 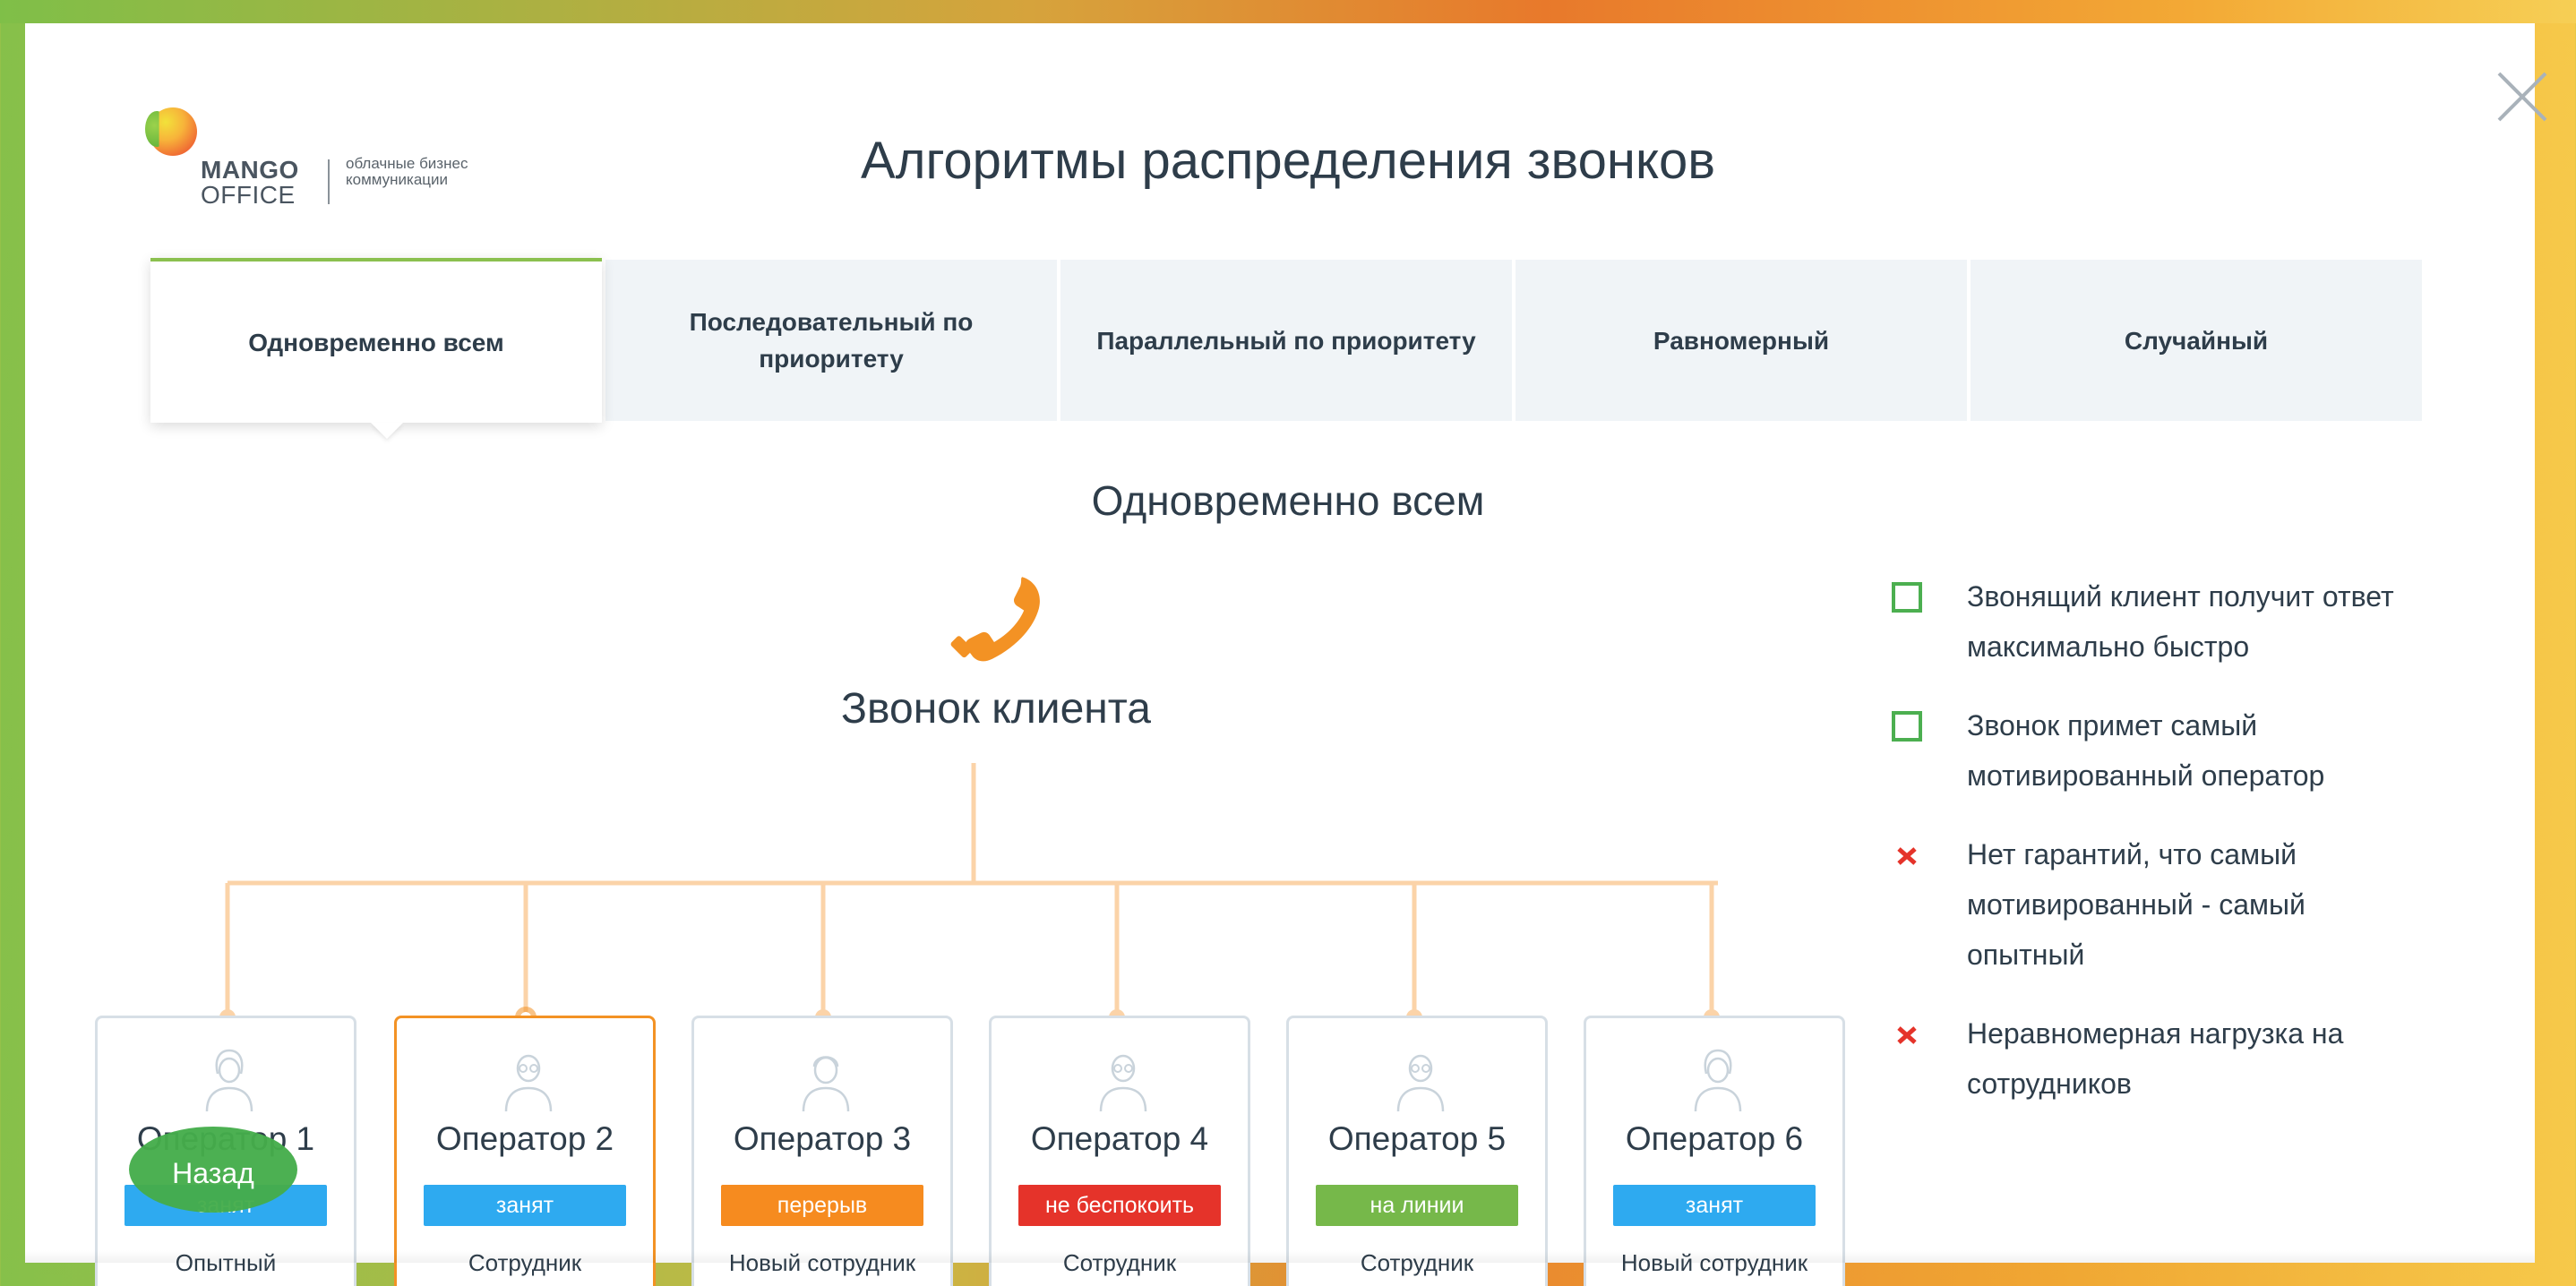 What do you see at coordinates (826, 1084) in the screenshot?
I see `male-operator-icon` at bounding box center [826, 1084].